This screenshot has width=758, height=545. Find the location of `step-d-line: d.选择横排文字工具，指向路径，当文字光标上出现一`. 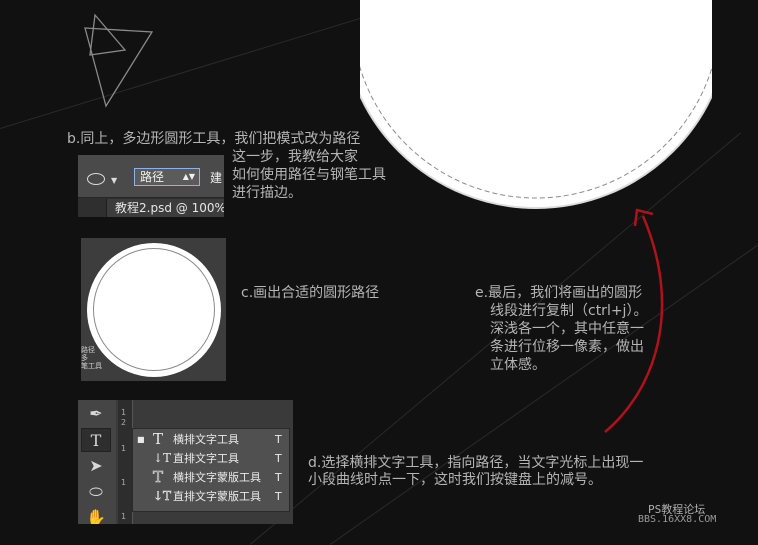

step-d-line: d.选择横排文字工具，指向路径，当文字光标上出现一 is located at coordinates (476, 463).